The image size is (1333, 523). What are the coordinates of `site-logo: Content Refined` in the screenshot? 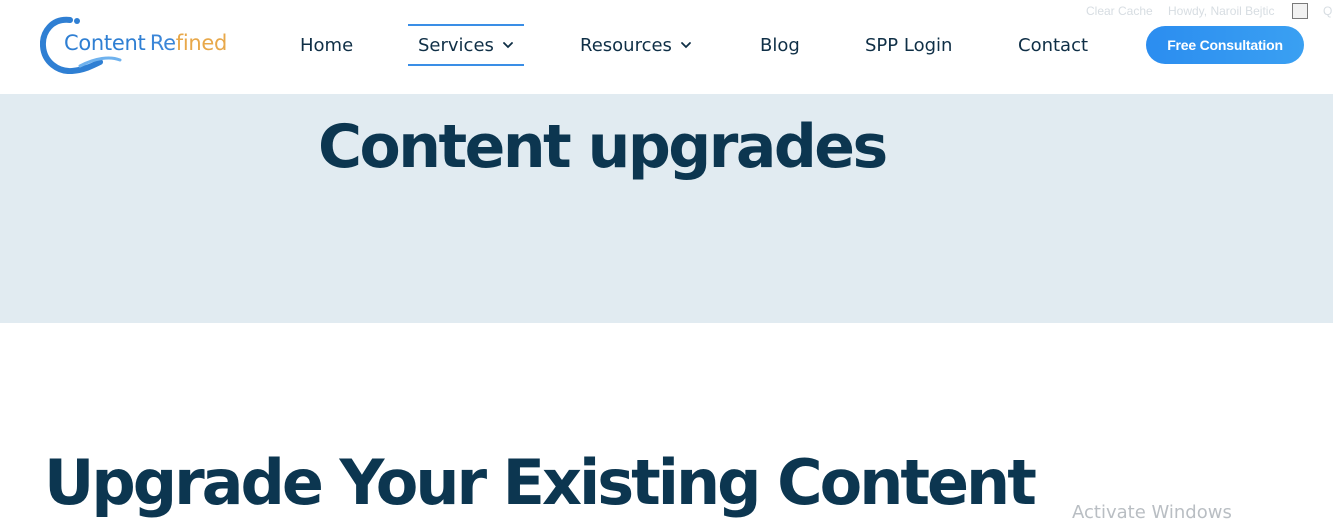 It's located at (140, 45).